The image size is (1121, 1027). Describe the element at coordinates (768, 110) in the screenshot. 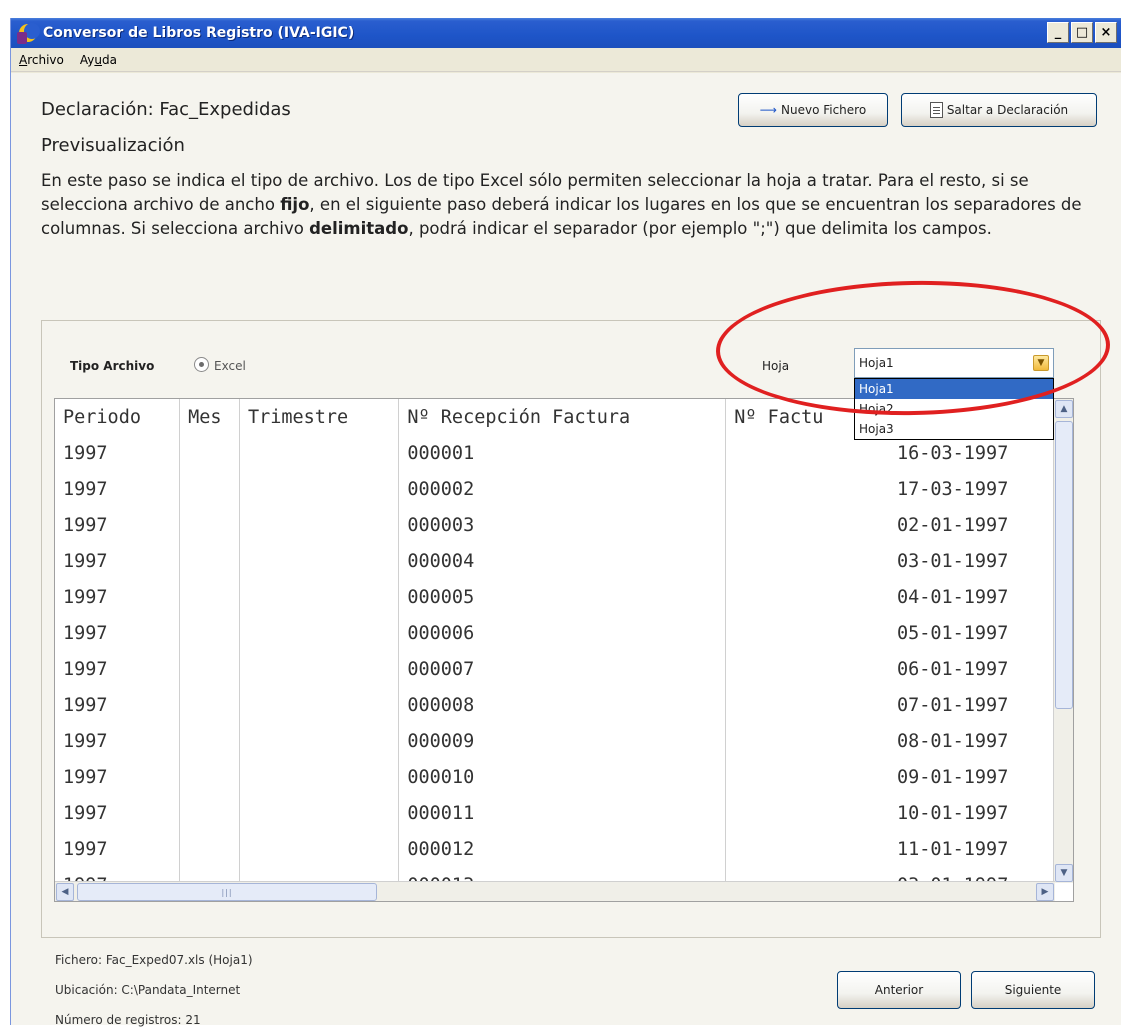

I see `arrow-right-icon: ⟶` at that location.